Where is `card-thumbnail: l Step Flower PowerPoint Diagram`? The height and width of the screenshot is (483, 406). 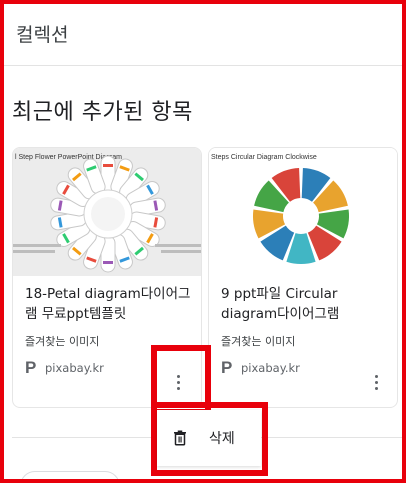
card-thumbnail: l Step Flower PowerPoint Diagram is located at coordinates (107, 212).